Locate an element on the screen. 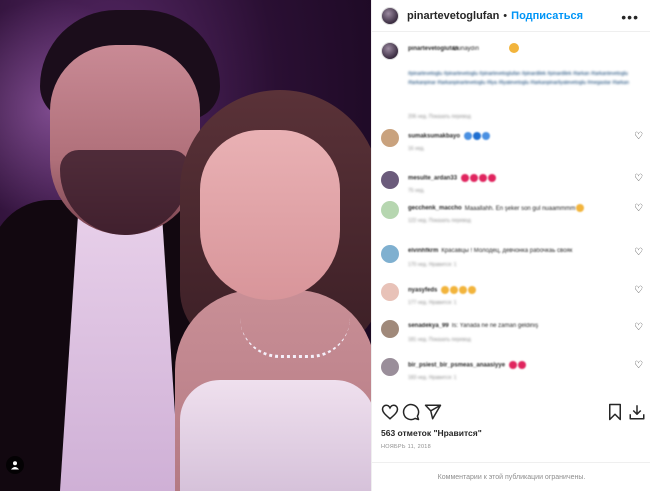 This screenshot has height=491, width=650. comment-username-text: gecchenk_maccho is located at coordinates (435, 209).